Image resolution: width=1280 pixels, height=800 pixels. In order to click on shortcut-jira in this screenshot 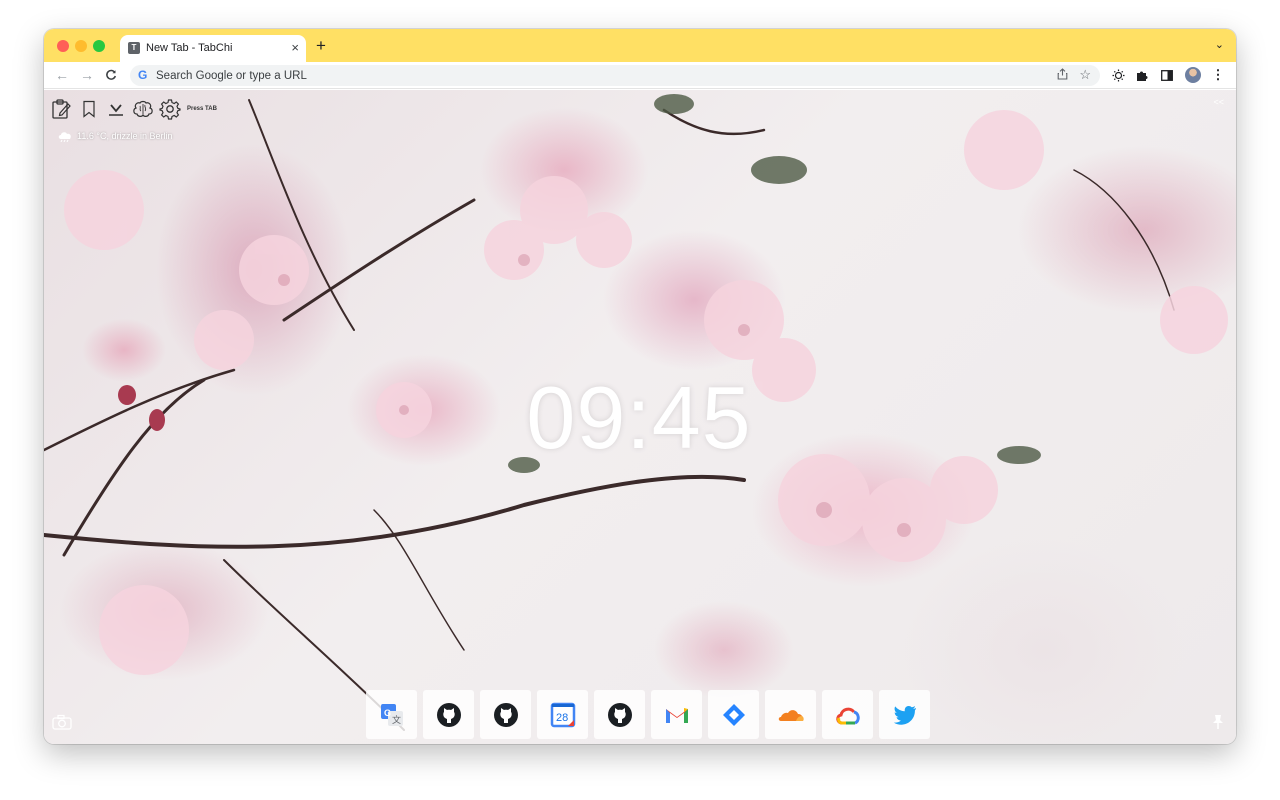, I will do `click(733, 714)`.